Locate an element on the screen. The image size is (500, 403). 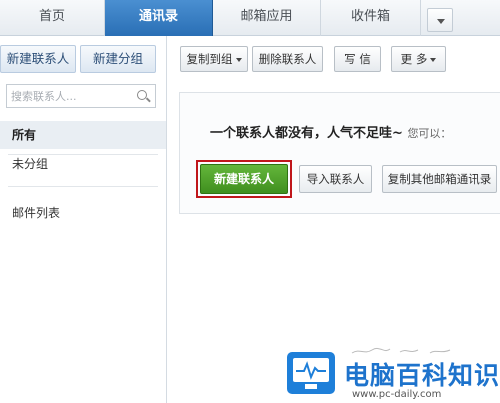
copy-to-group-button: 复制到组 is located at coordinates (214, 59).